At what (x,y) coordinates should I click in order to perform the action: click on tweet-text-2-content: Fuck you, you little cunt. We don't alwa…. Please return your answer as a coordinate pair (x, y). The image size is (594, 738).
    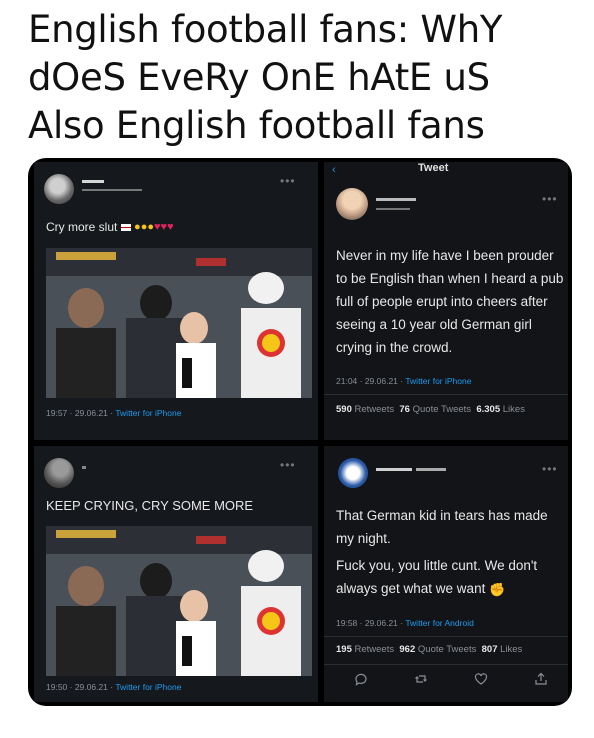
    Looking at the image, I should click on (437, 577).